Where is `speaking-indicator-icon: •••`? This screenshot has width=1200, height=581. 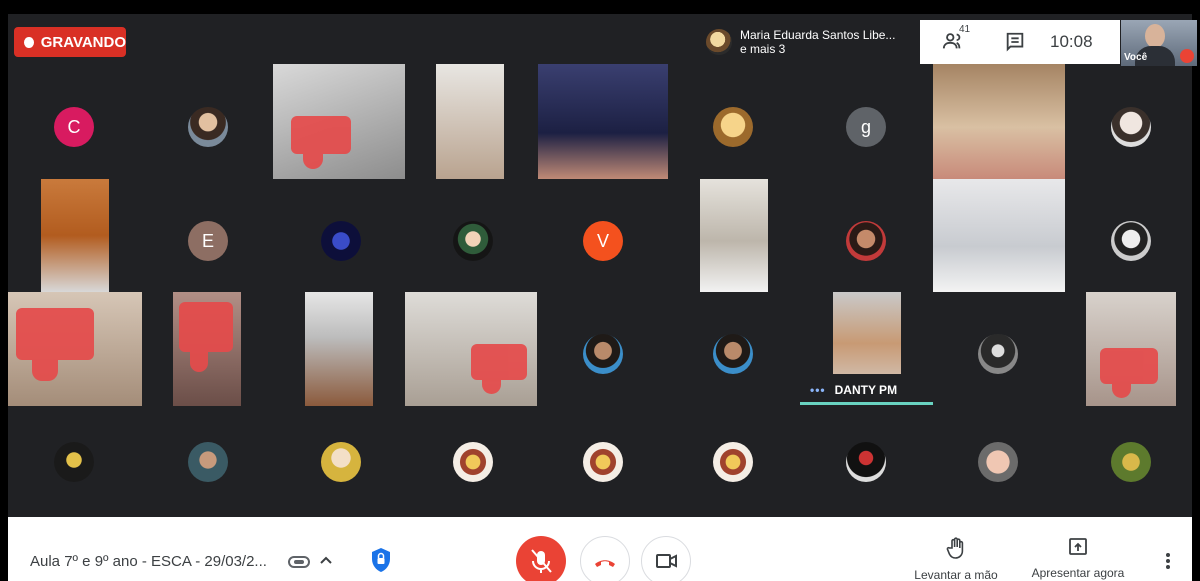
speaking-indicator-icon: ••• is located at coordinates (818, 390).